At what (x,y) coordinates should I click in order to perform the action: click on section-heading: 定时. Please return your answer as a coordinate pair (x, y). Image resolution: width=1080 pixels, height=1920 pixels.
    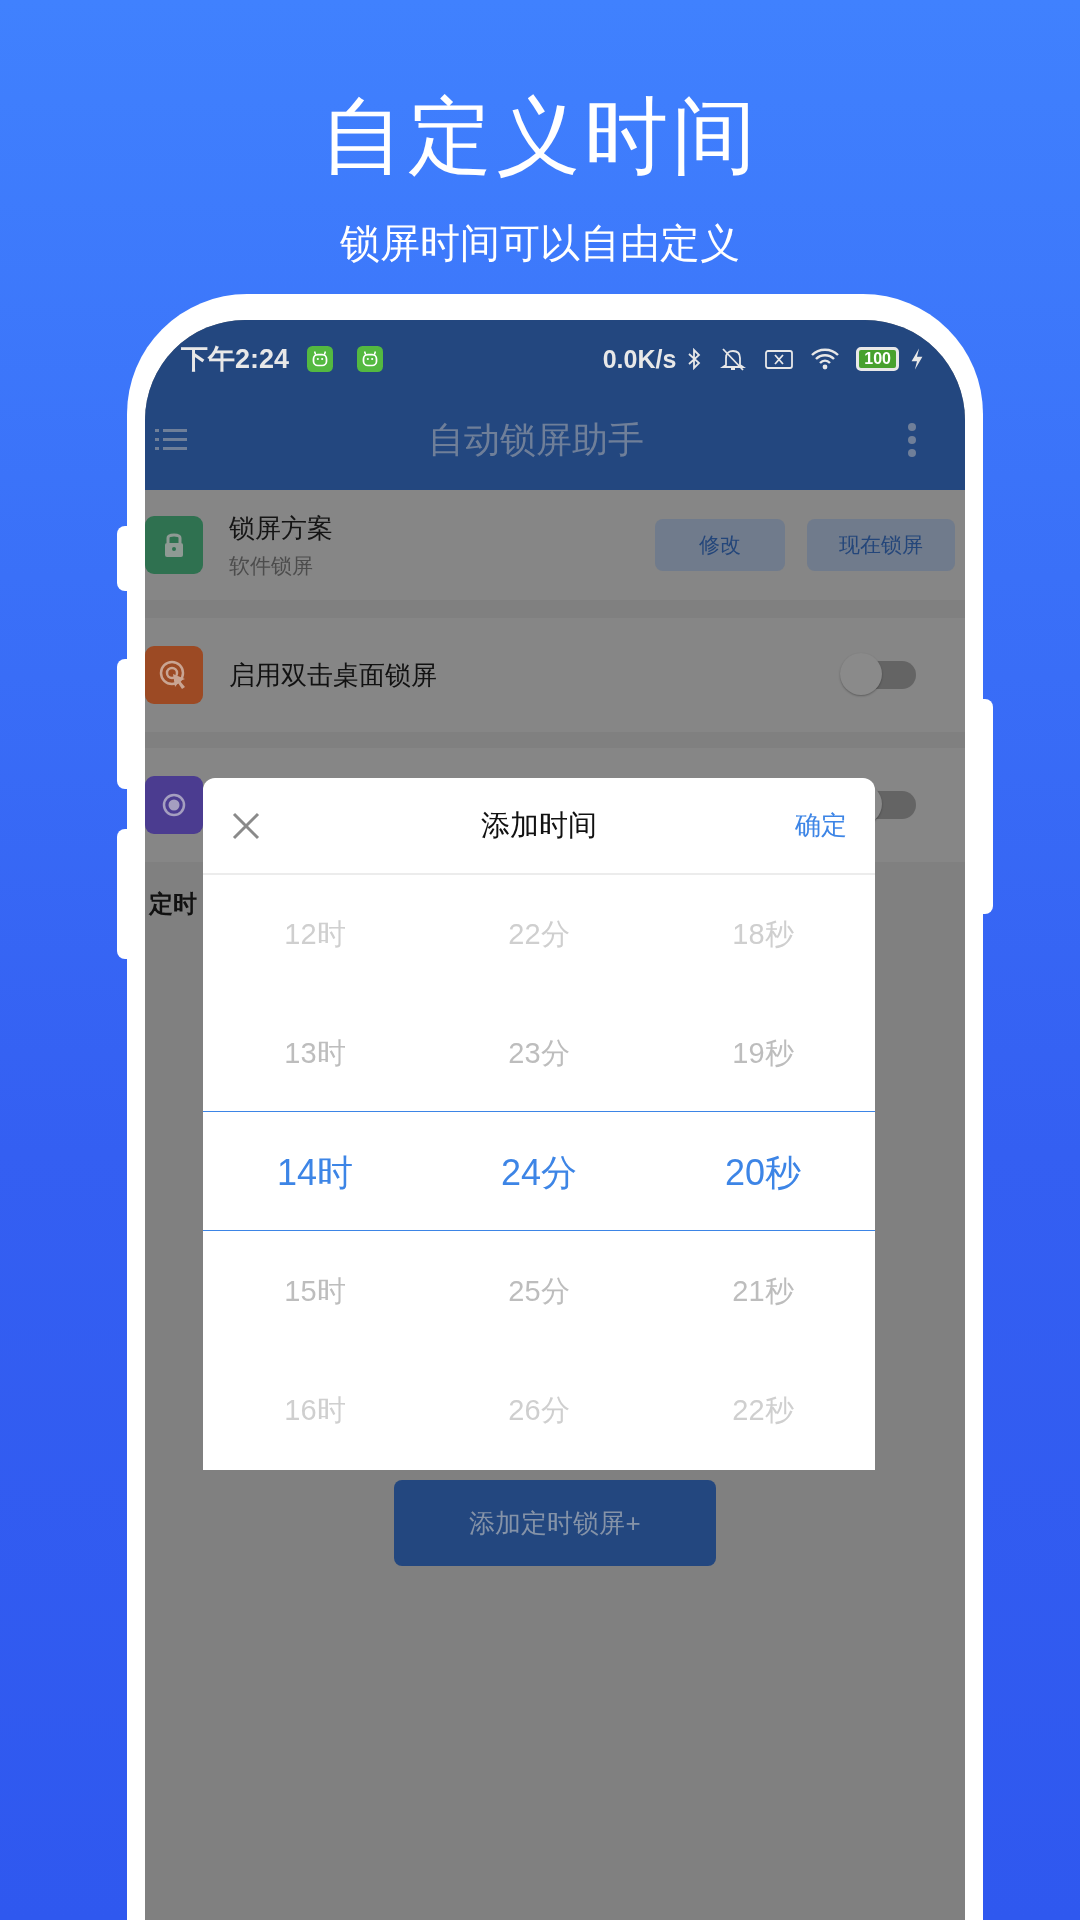
    Looking at the image, I should click on (173, 904).